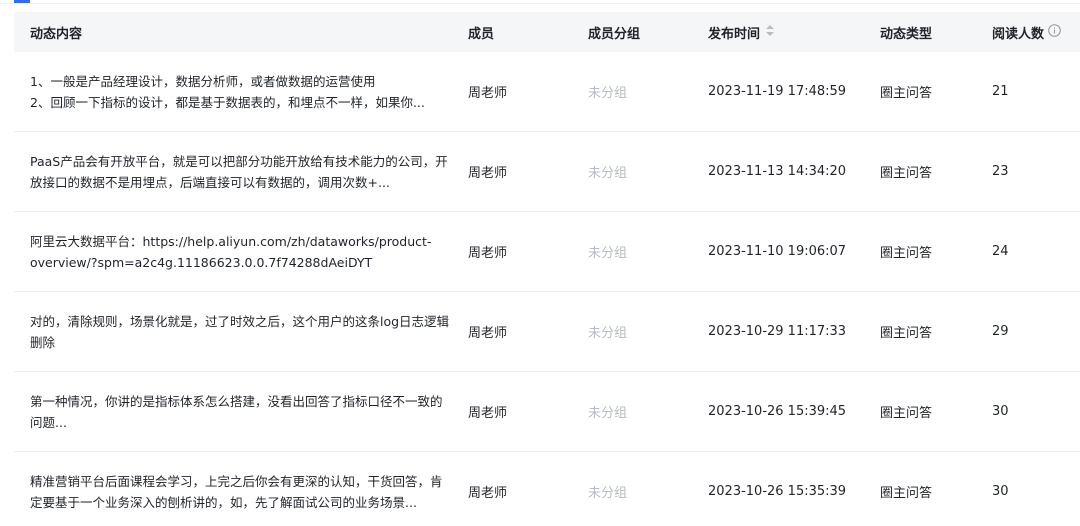  What do you see at coordinates (1018, 34) in the screenshot?
I see `header-reads: 阅读人数` at bounding box center [1018, 34].